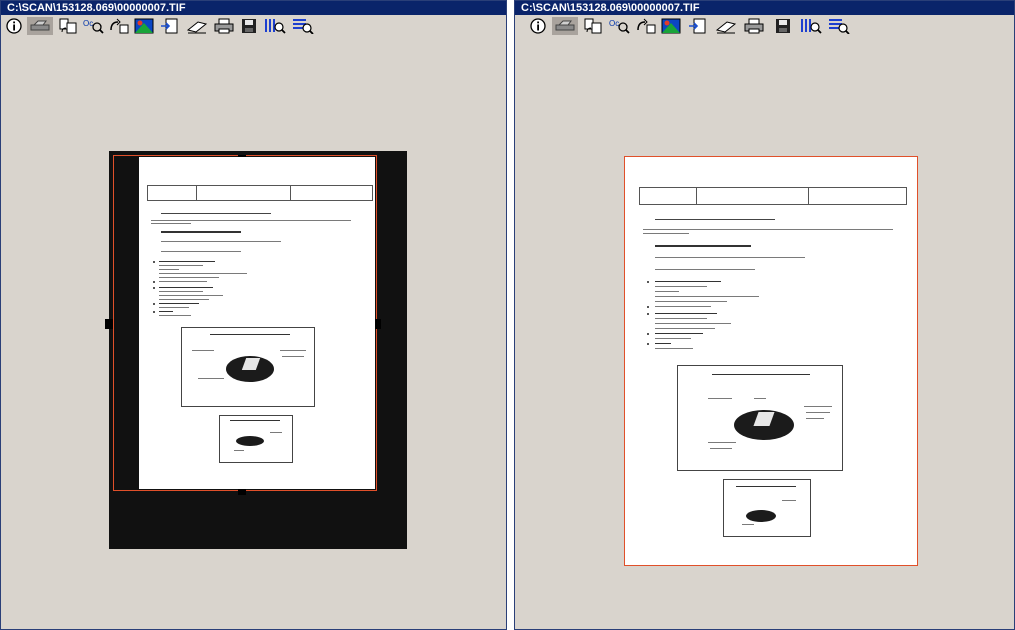  Describe the element at coordinates (257, 323) in the screenshot. I see `scanned-page` at that location.